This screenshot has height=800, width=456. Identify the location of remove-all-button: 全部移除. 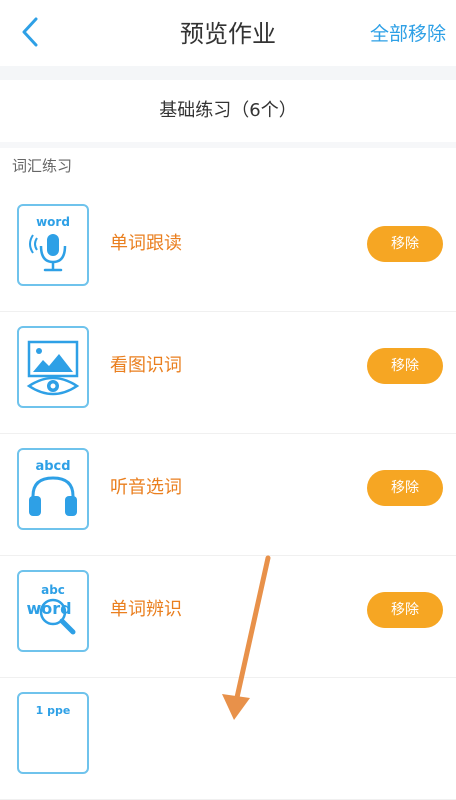
(408, 34).